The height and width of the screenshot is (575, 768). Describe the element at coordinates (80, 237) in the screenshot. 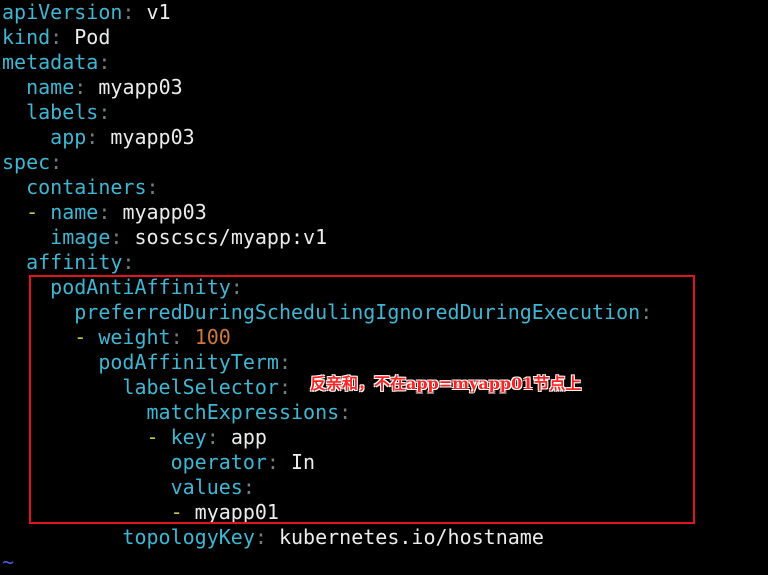

I see `yaml-key: image` at that location.